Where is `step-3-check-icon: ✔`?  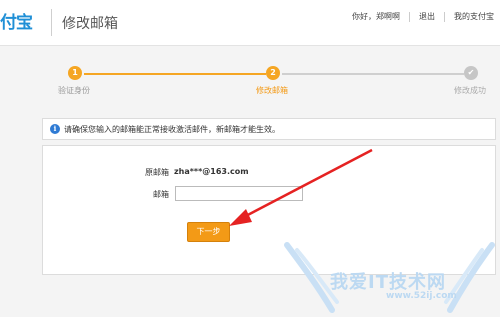 step-3-check-icon: ✔ is located at coordinates (471, 73).